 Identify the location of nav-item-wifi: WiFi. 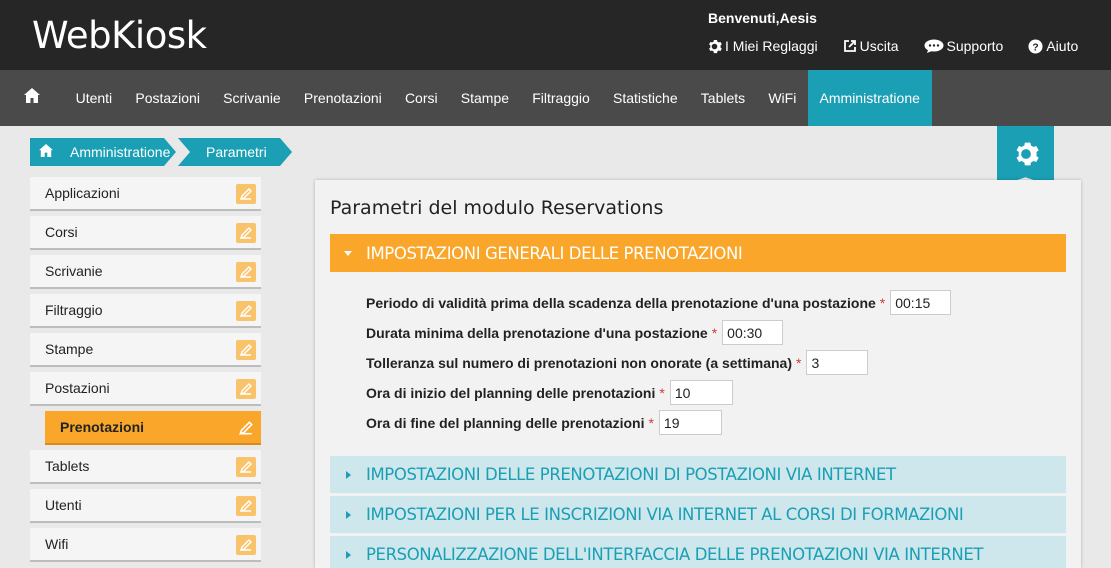
(782, 98).